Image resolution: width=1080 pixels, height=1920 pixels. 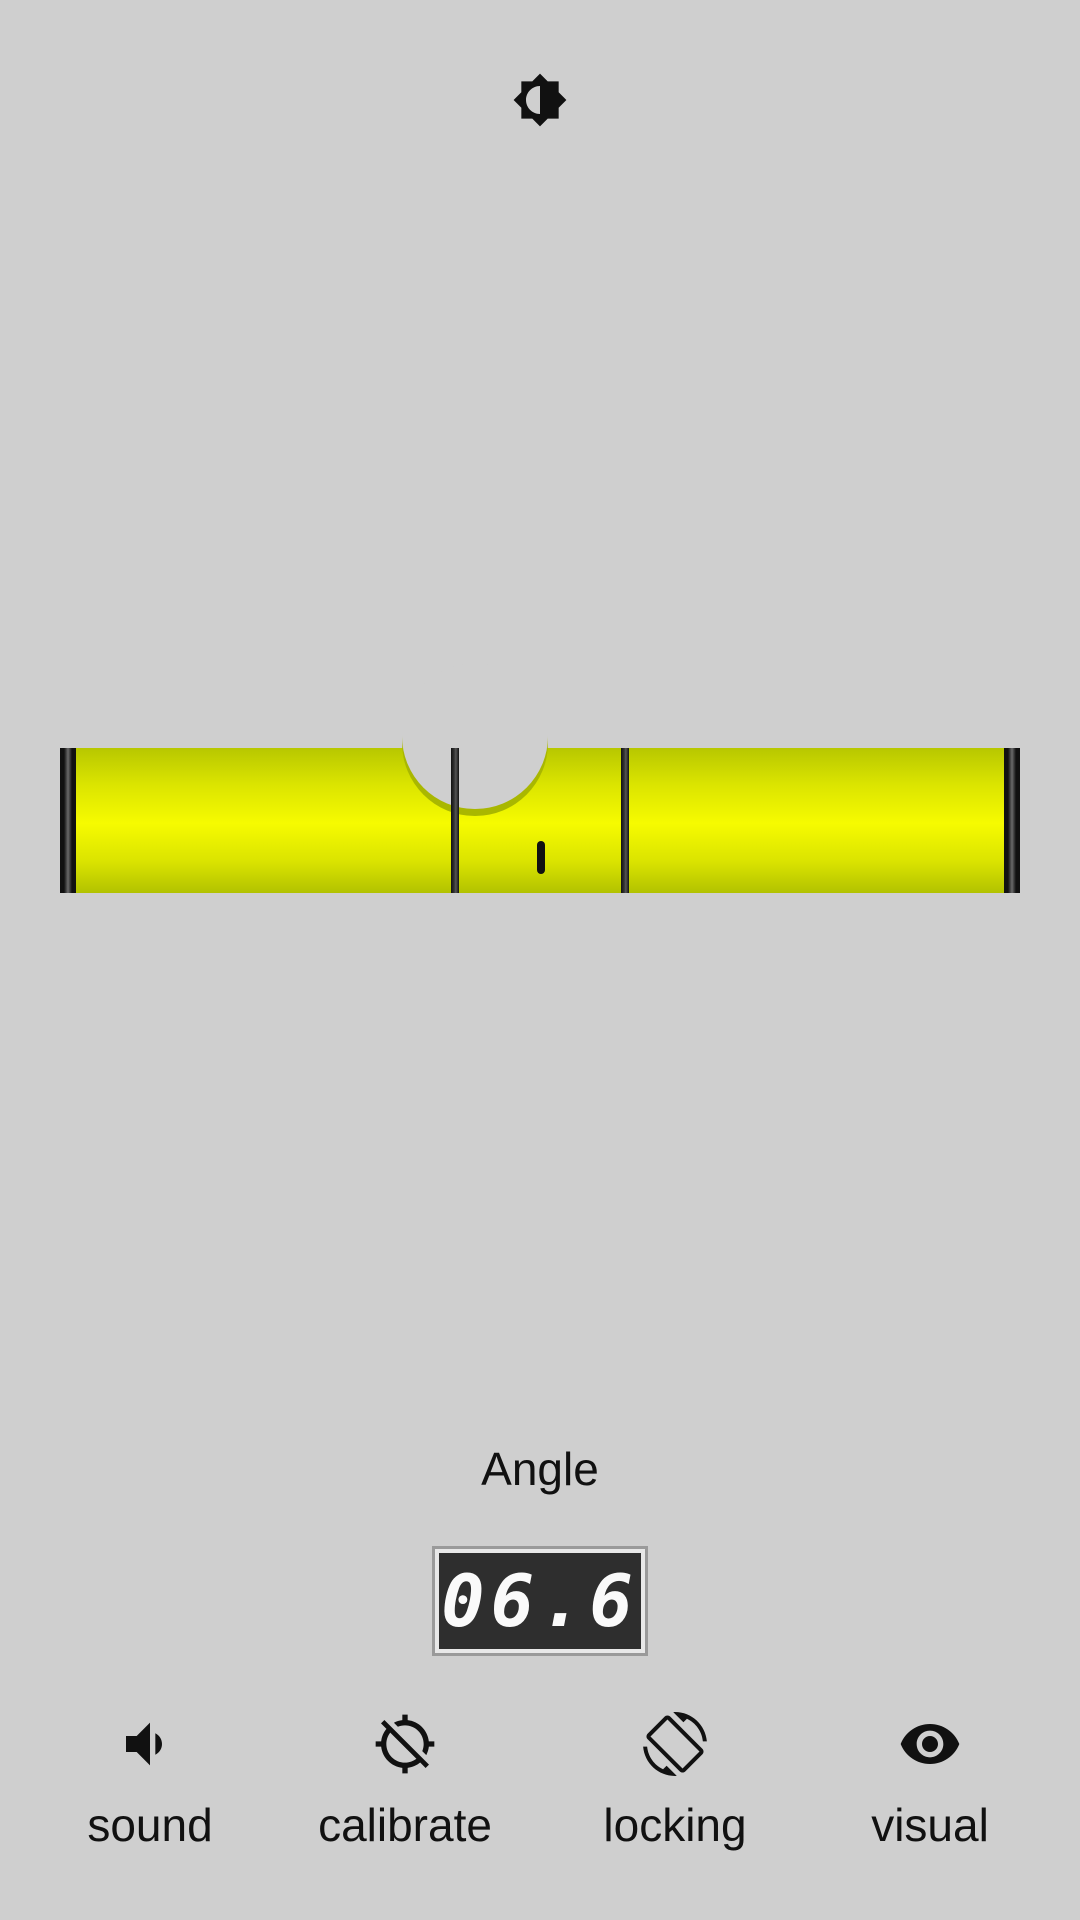 I want to click on sound-label: sound, so click(x=150, y=1825).